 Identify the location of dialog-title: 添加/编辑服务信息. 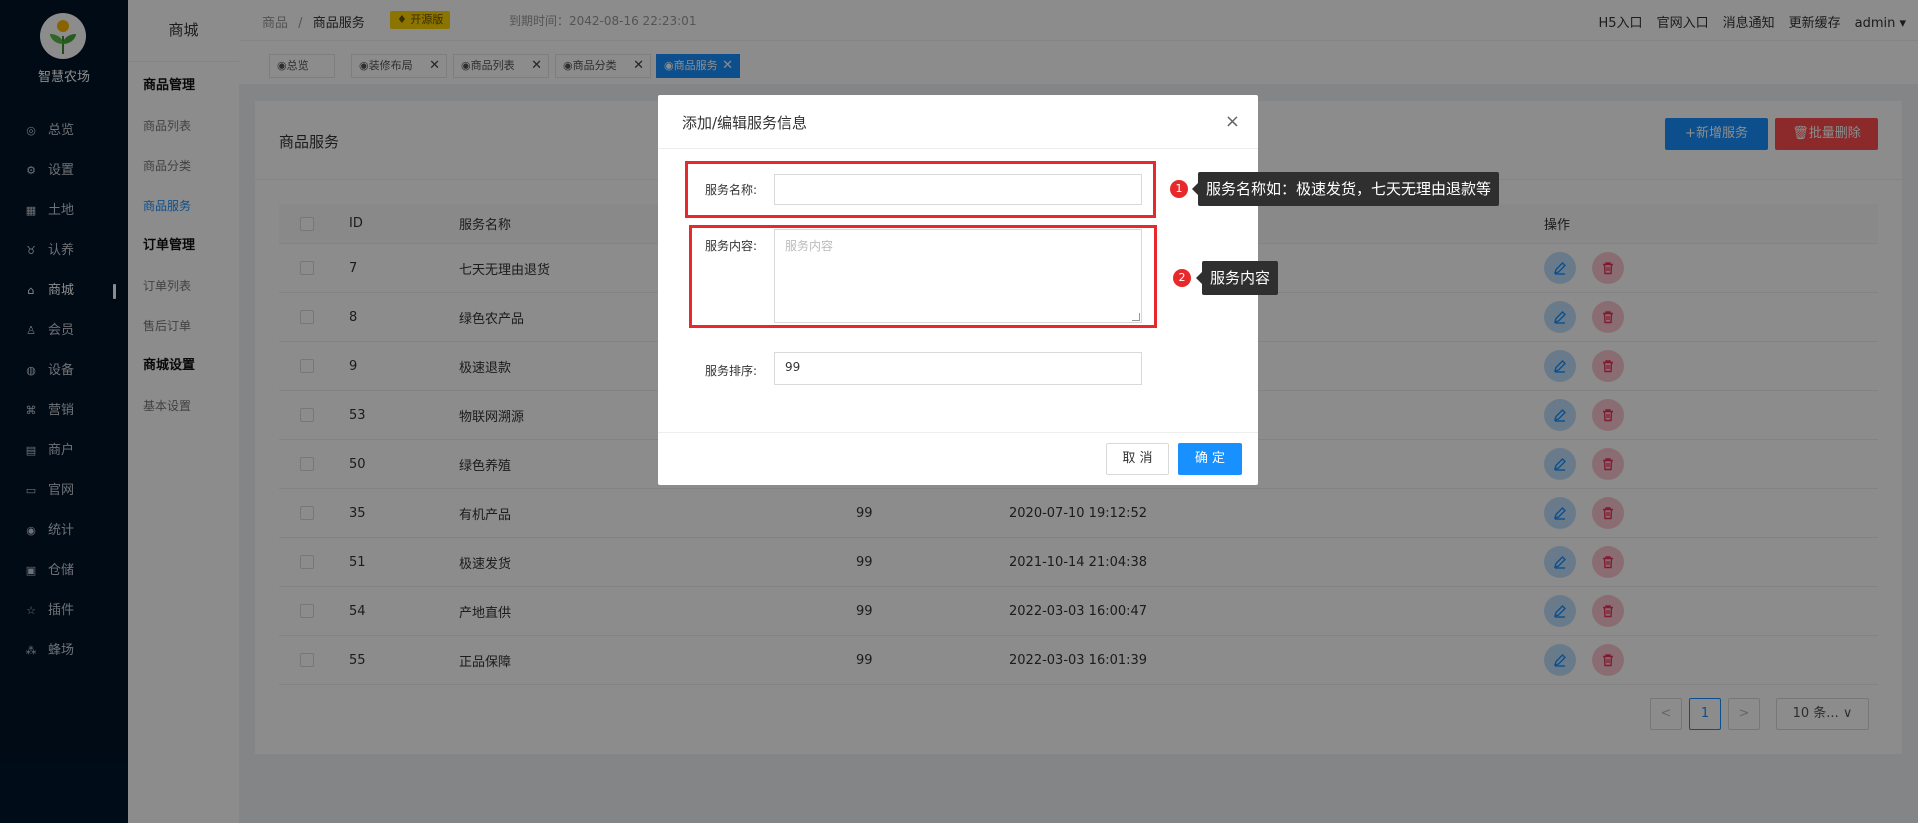
(745, 123).